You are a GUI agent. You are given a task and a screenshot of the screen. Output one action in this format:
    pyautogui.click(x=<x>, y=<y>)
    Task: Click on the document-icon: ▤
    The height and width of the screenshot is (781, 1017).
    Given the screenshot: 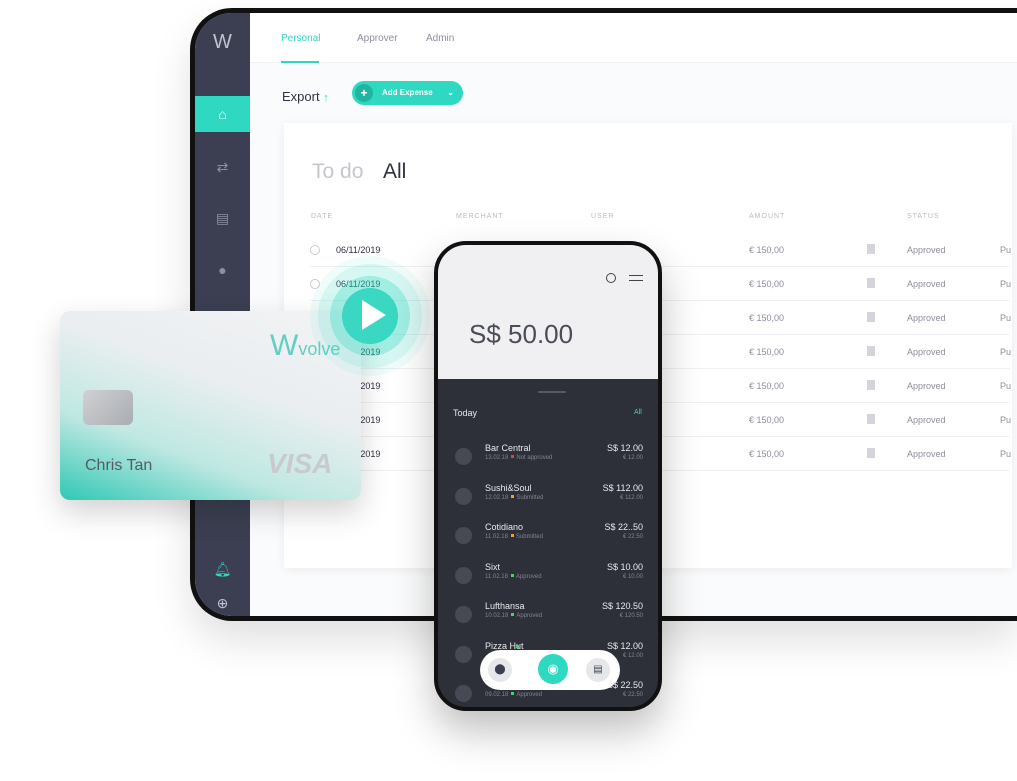 What is the action you would take?
    pyautogui.click(x=222, y=218)
    